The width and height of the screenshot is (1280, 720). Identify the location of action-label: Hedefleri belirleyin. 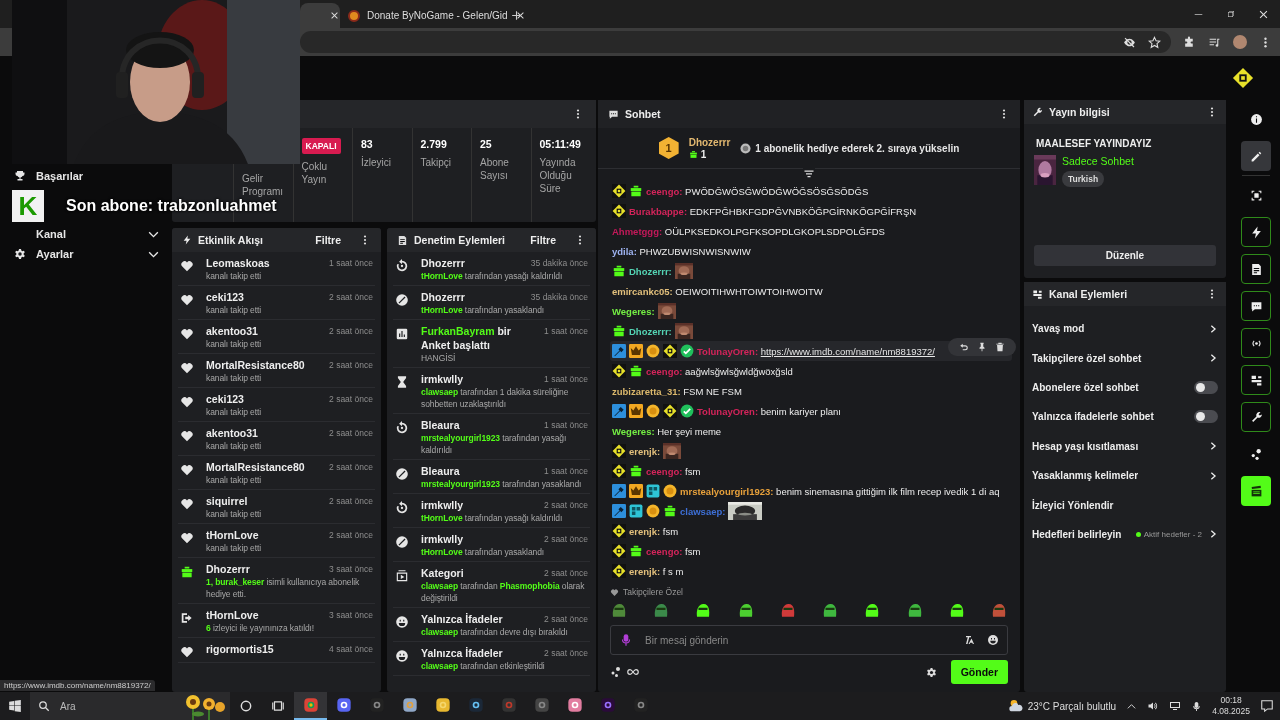
(1081, 534).